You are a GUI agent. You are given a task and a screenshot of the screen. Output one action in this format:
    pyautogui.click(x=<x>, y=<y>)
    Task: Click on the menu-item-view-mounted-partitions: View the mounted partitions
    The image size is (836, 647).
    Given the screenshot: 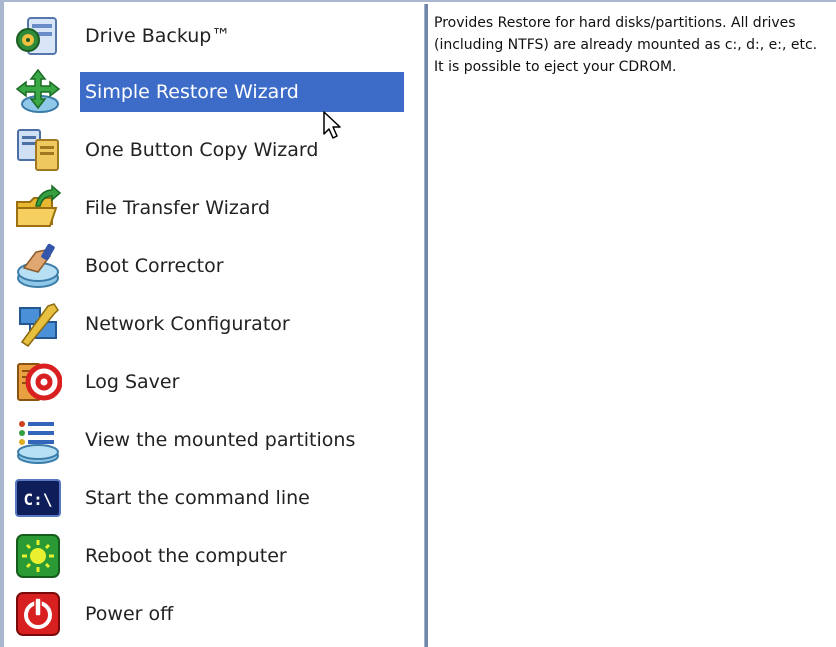 What is the action you would take?
    pyautogui.click(x=215, y=440)
    